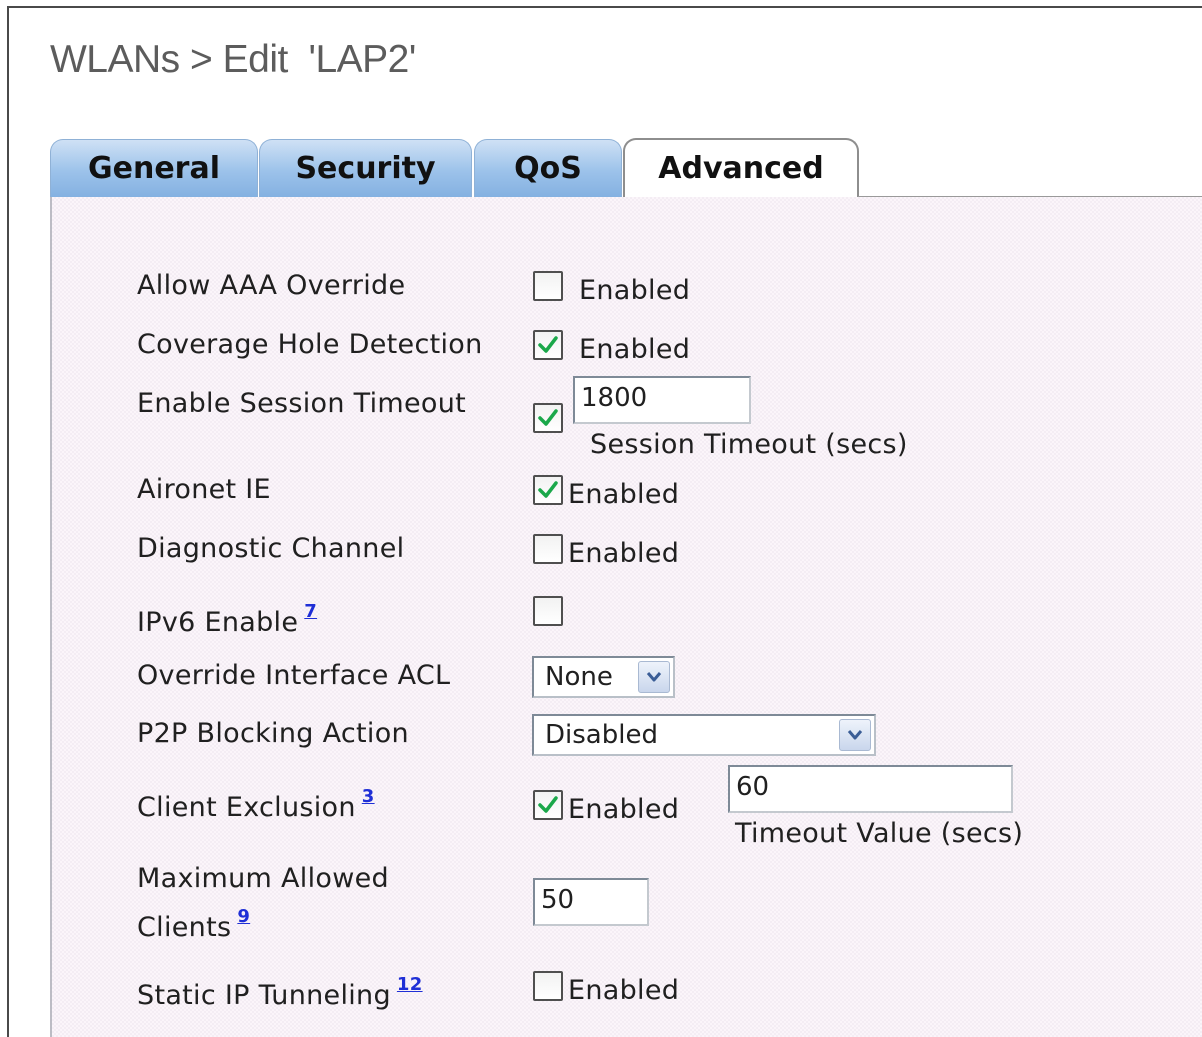 This screenshot has width=1202, height=1037. Describe the element at coordinates (624, 990) in the screenshot. I see `static-ip-tunneling-option: Enabled` at that location.